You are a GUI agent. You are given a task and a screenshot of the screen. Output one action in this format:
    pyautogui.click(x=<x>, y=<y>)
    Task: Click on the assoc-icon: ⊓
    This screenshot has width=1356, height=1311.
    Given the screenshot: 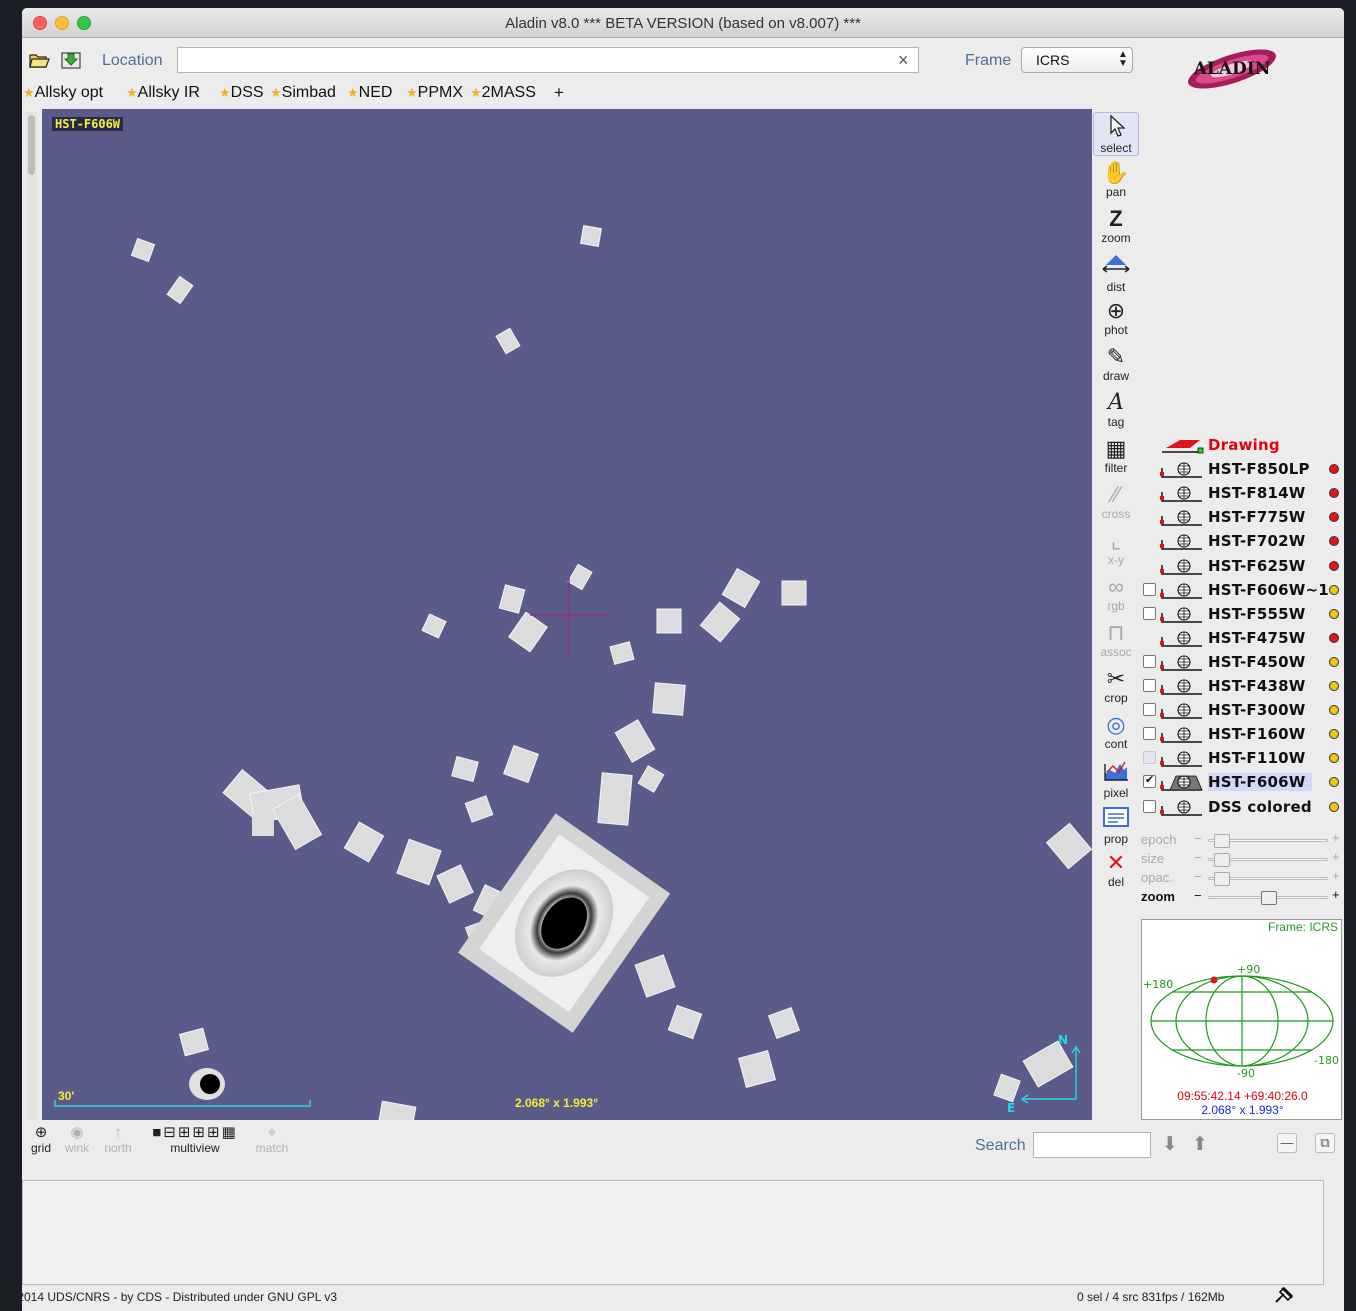 What is the action you would take?
    pyautogui.click(x=1116, y=632)
    